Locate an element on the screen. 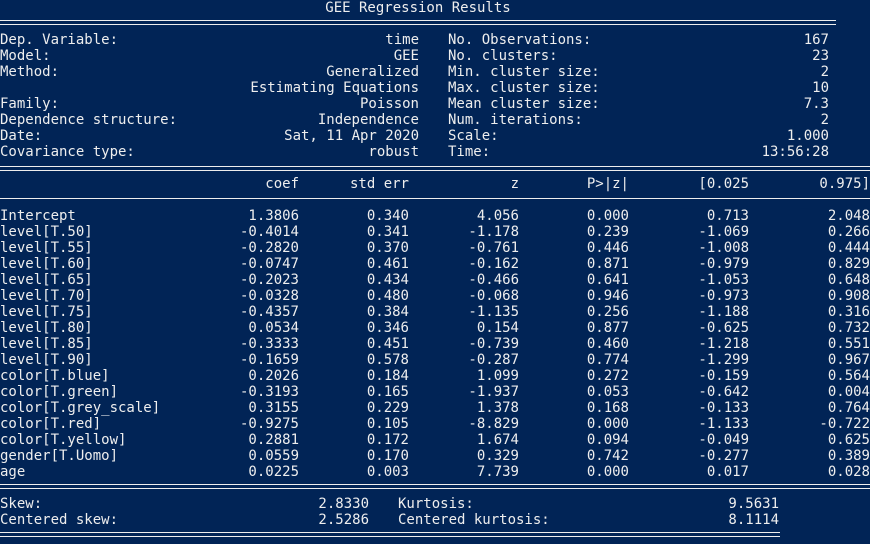  z-value: 0.329 is located at coordinates (497, 456).